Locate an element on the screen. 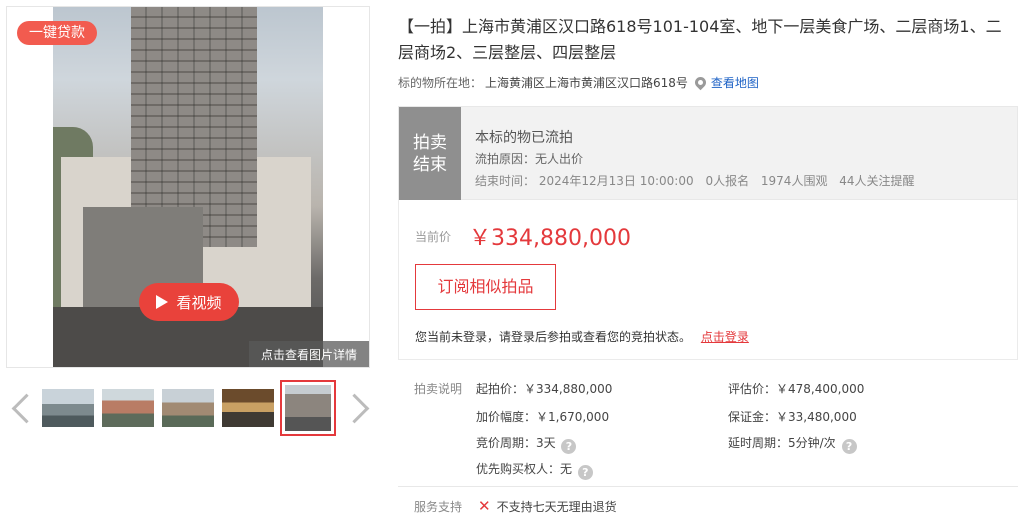 The height and width of the screenshot is (523, 1024). view-map-link: 查看地图 is located at coordinates (735, 82).